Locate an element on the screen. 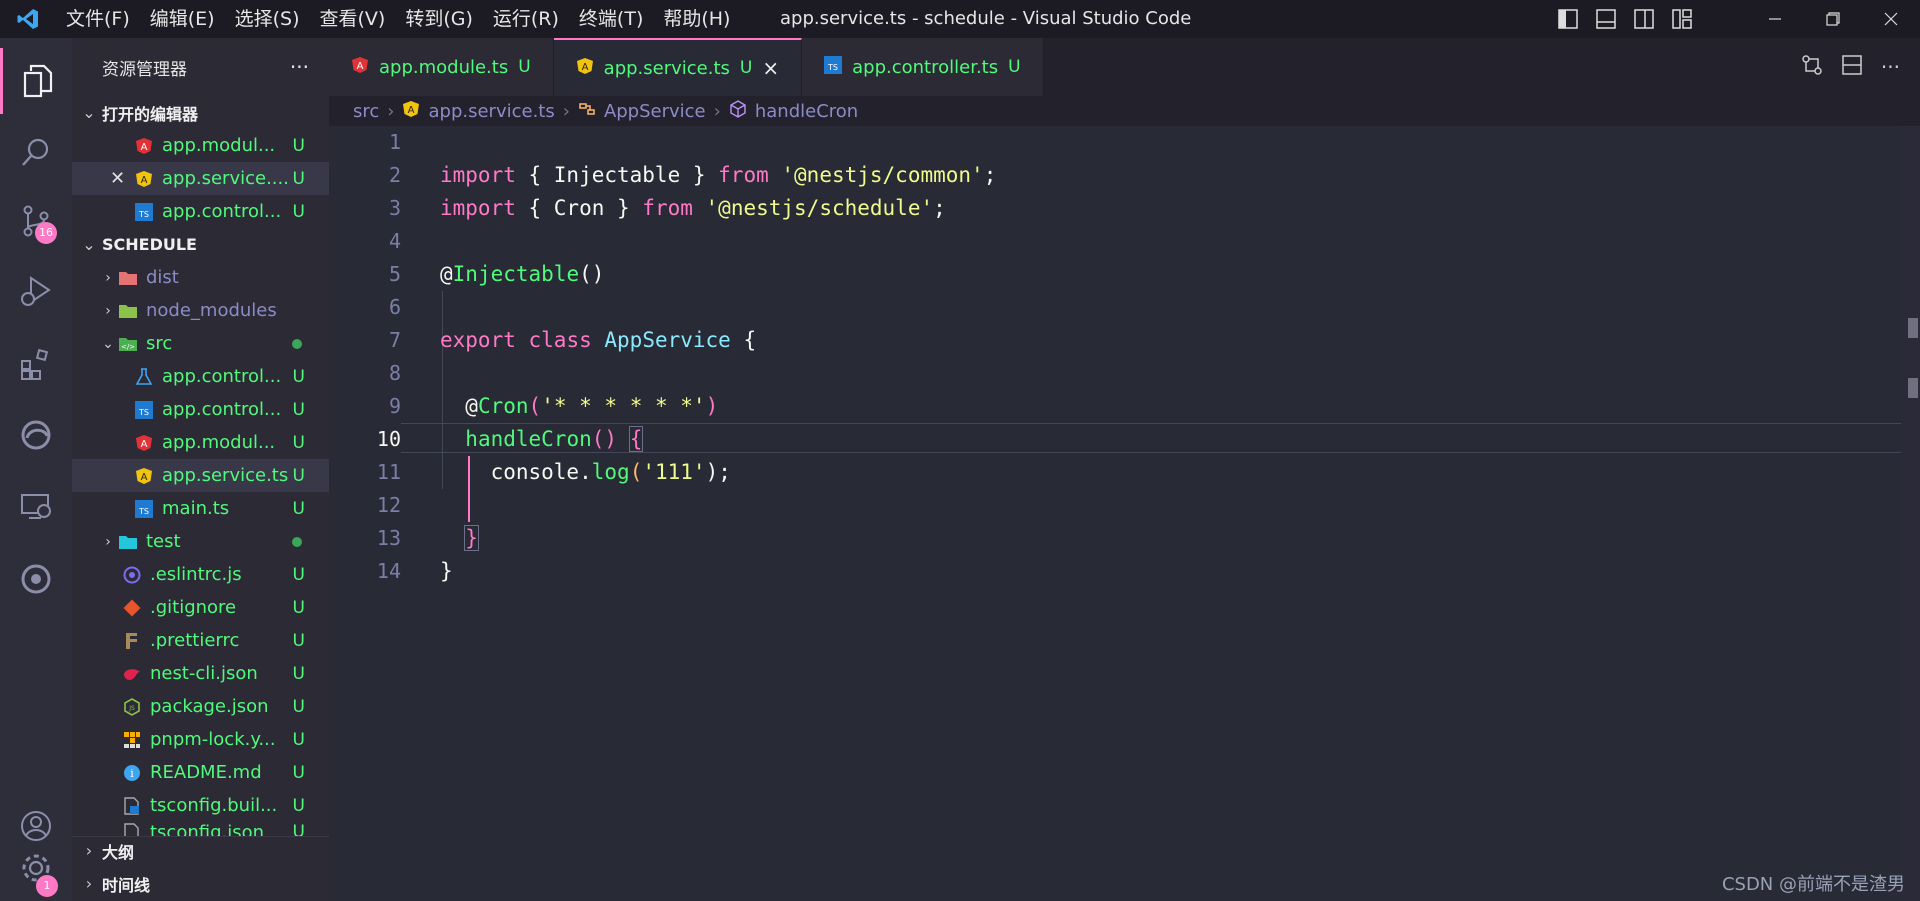 This screenshot has height=901, width=1920. window-controls is located at coordinates (1833, 19).